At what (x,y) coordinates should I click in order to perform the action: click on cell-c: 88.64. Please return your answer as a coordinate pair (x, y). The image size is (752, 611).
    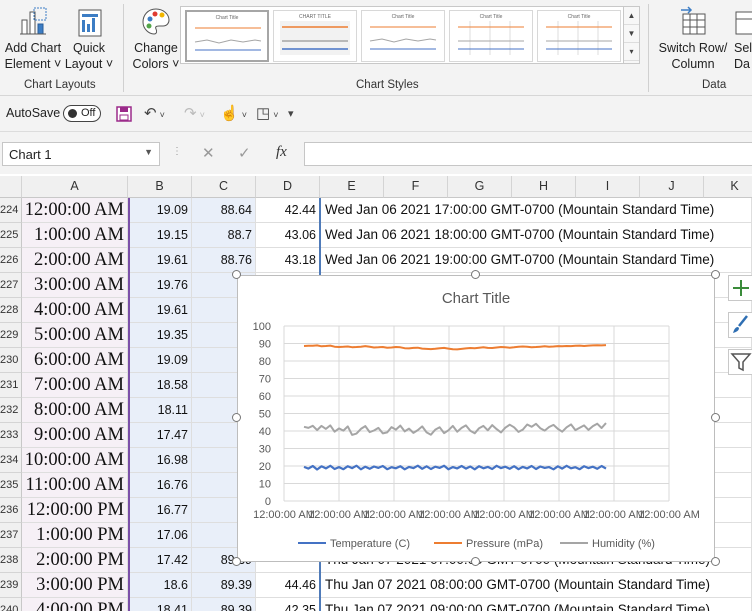
    Looking at the image, I should click on (224, 210).